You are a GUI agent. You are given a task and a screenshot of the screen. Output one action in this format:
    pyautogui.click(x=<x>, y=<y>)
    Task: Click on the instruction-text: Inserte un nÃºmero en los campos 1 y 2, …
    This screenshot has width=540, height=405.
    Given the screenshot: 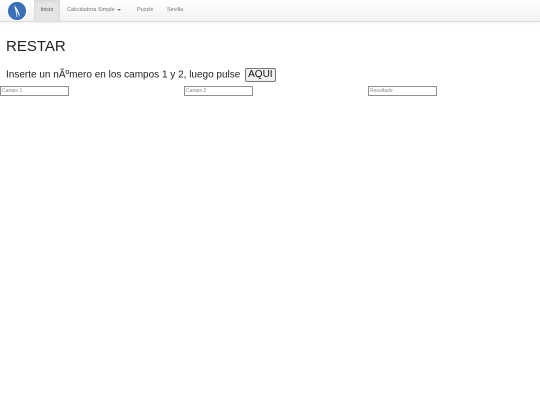 What is the action you would take?
    pyautogui.click(x=123, y=75)
    